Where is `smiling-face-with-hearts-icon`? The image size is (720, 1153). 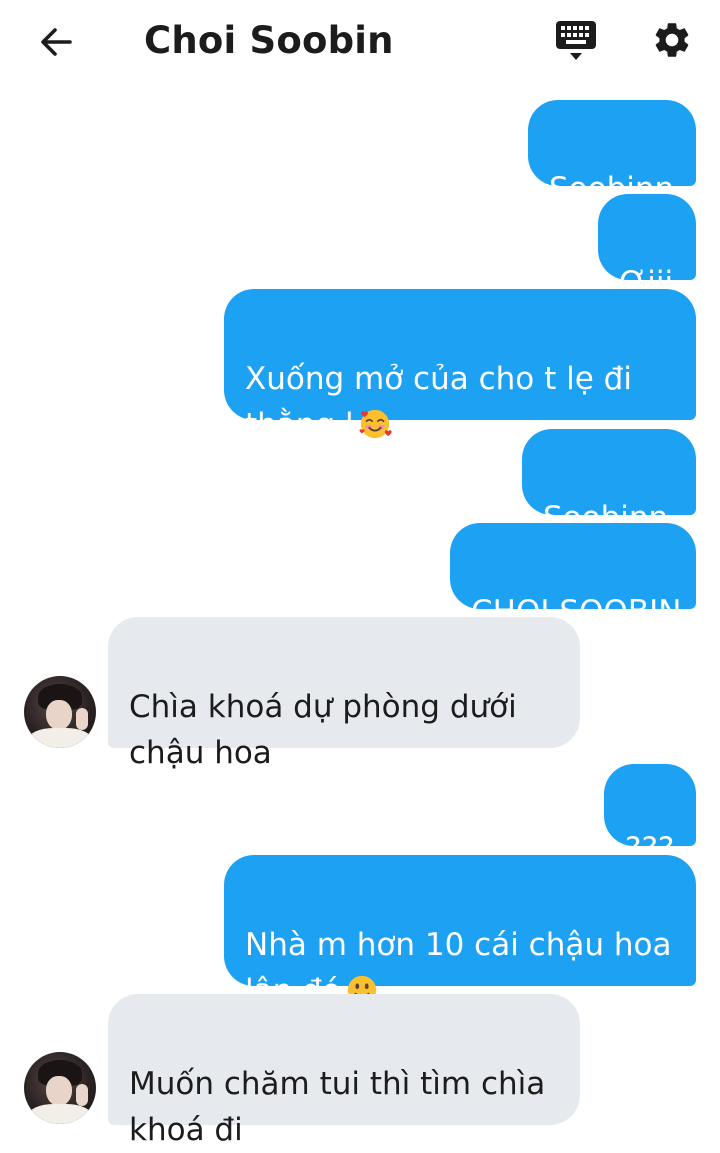 smiling-face-with-hearts-icon is located at coordinates (375, 424).